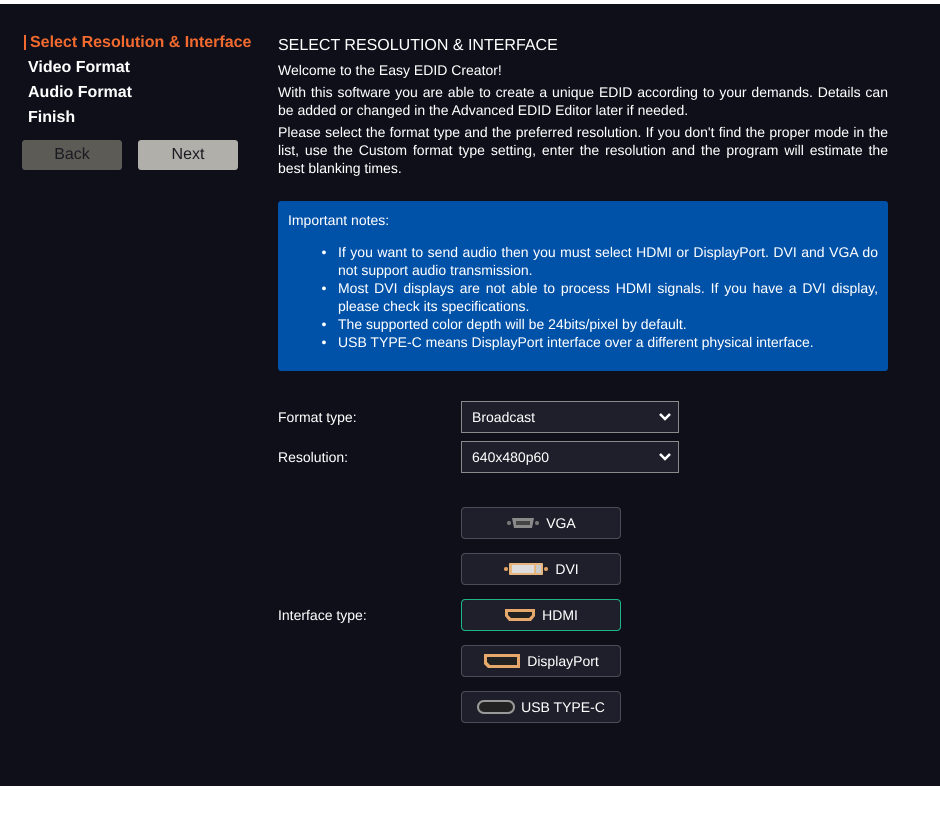 Image resolution: width=940 pixels, height=824 pixels. Describe the element at coordinates (520, 615) in the screenshot. I see `hdmi-connector-icon` at that location.